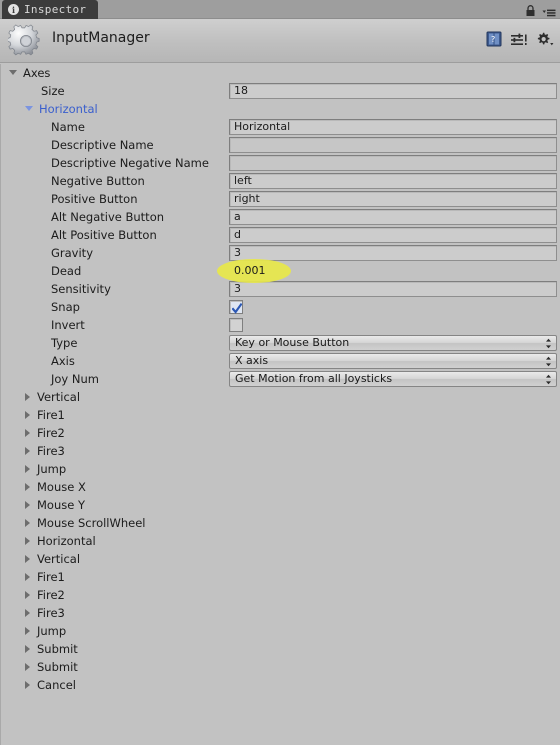 The width and height of the screenshot is (560, 745). I want to click on help-book-icon: ?, so click(494, 39).